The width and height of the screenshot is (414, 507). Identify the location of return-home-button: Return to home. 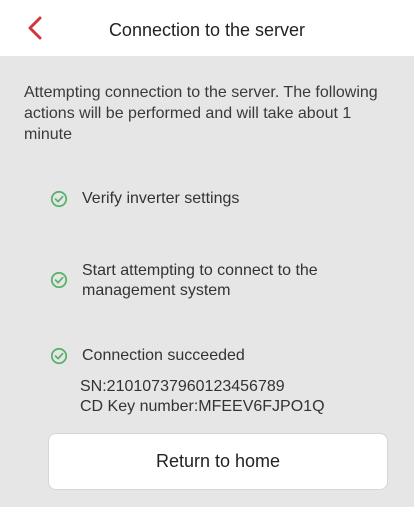
(218, 461).